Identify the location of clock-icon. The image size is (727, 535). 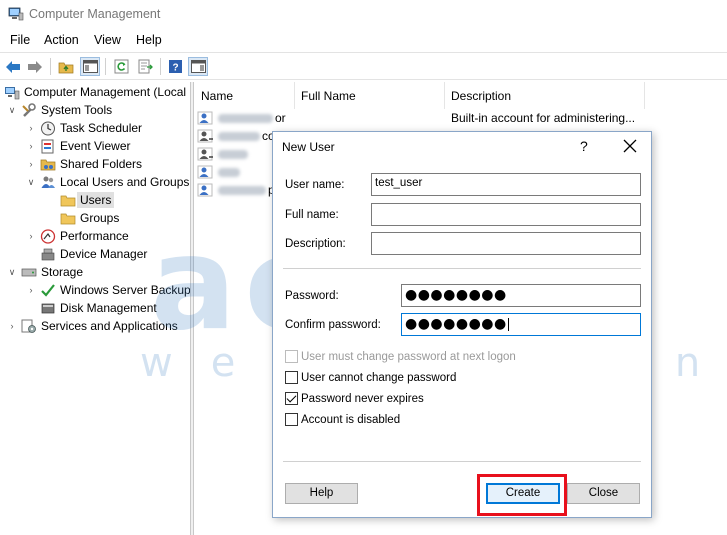
(48, 128).